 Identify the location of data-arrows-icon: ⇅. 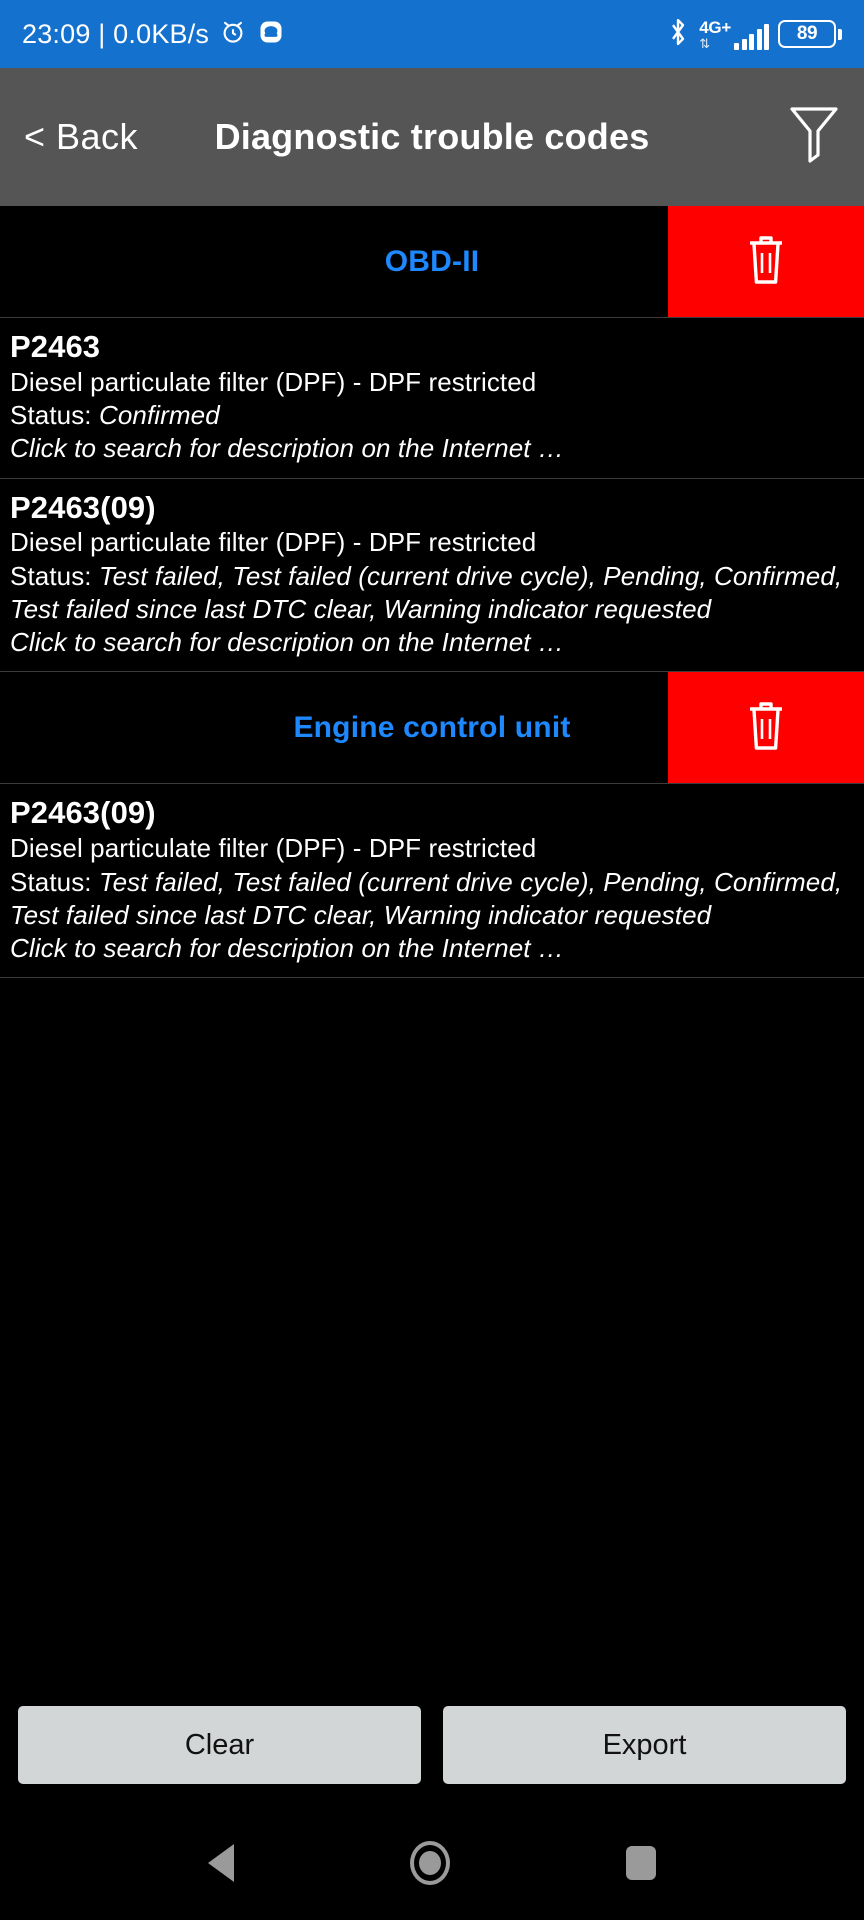
(705, 43).